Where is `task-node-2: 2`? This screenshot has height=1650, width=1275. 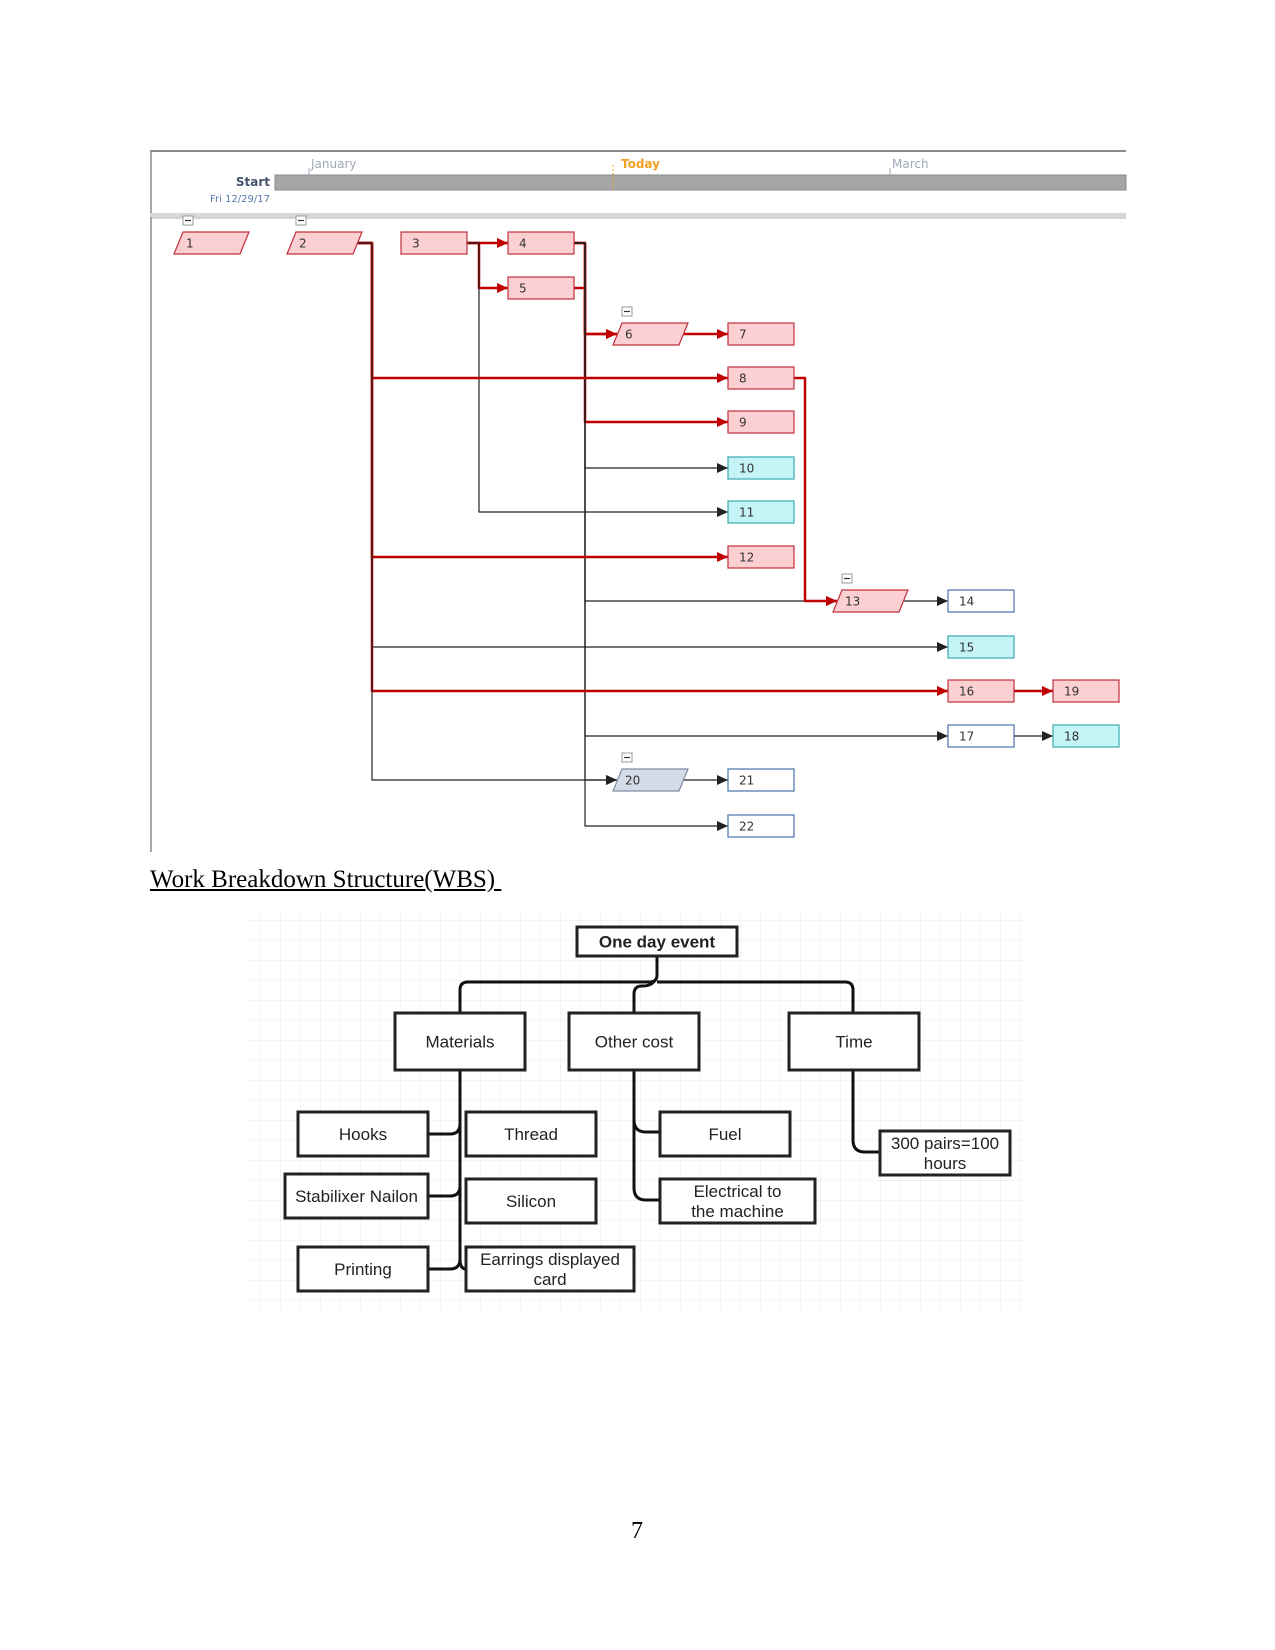 task-node-2: 2 is located at coordinates (324, 235).